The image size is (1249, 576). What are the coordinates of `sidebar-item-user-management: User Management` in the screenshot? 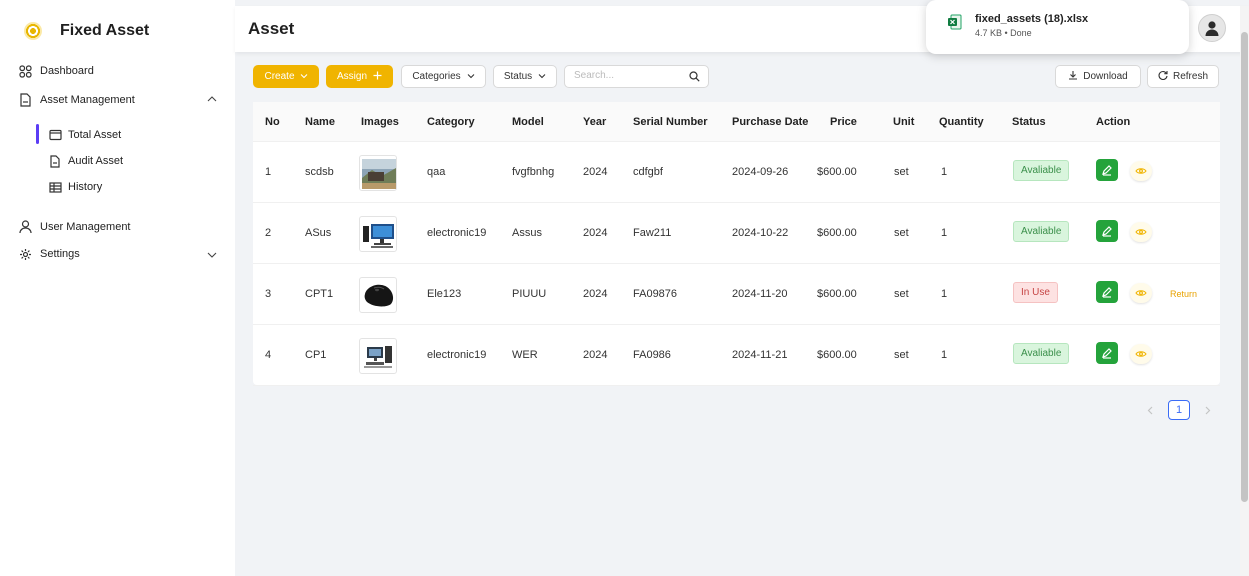 It's located at (117, 227).